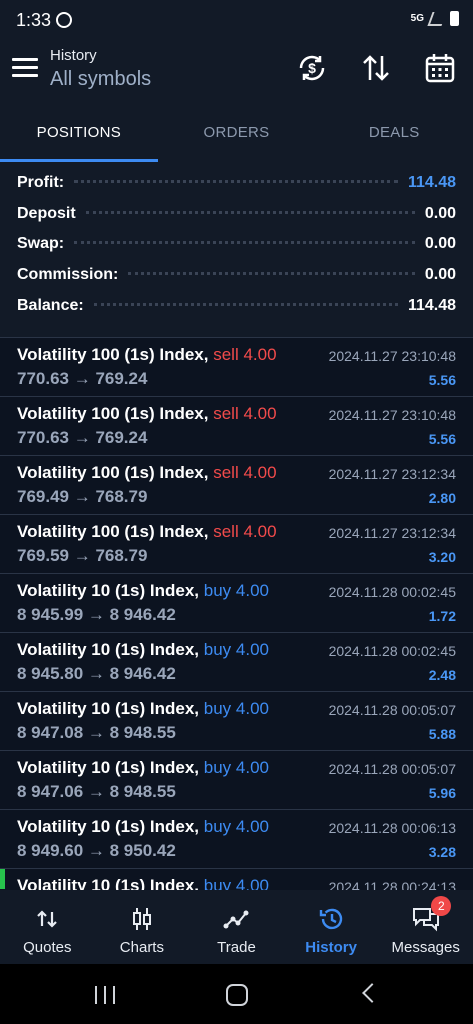 The image size is (473, 1024). What do you see at coordinates (442, 498) in the screenshot?
I see `deal-profit: 2.80` at bounding box center [442, 498].